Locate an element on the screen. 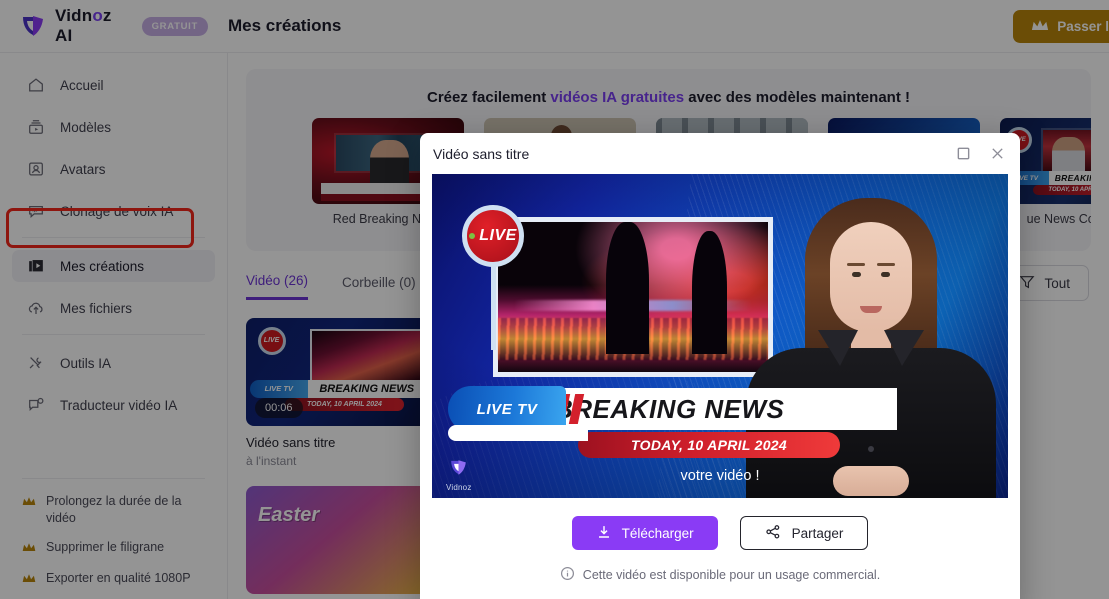 The image size is (1109, 599). share-label: Partager is located at coordinates (817, 533).